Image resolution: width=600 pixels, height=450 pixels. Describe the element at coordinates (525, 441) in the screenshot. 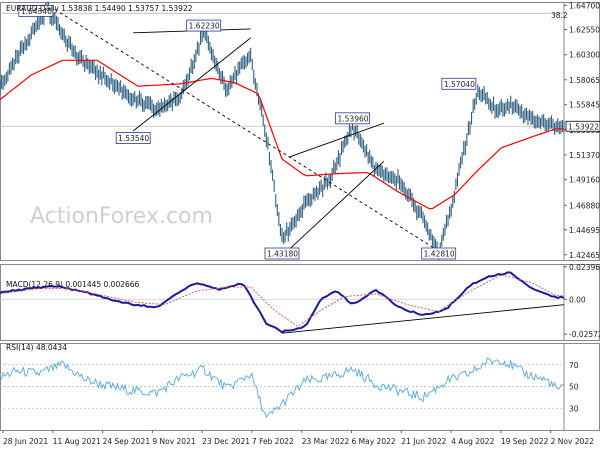

I see `x-tick-label: 19 Sep 2022` at that location.